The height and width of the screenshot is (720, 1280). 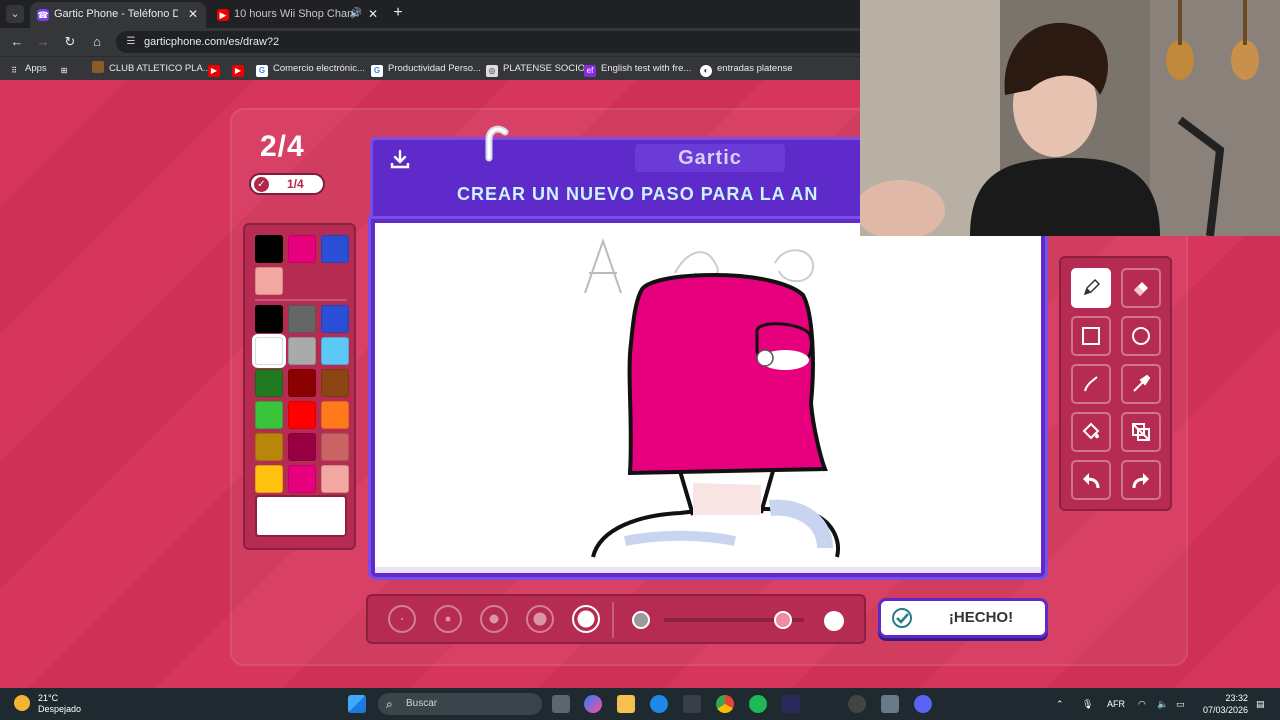 What do you see at coordinates (834, 621) in the screenshot?
I see `opacity-high-icon` at bounding box center [834, 621].